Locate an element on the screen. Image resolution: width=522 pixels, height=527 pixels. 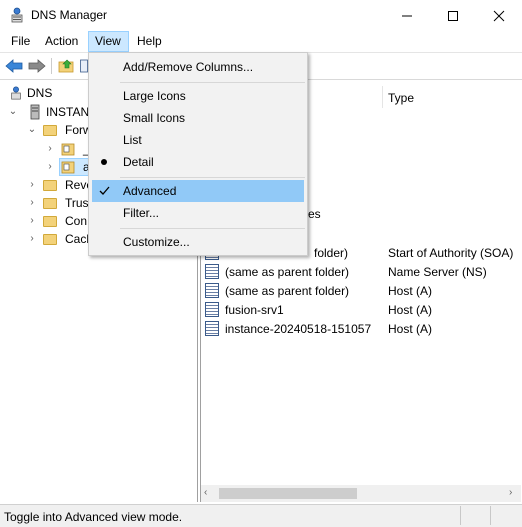
menu-help: Help is located at coordinates (149, 41).